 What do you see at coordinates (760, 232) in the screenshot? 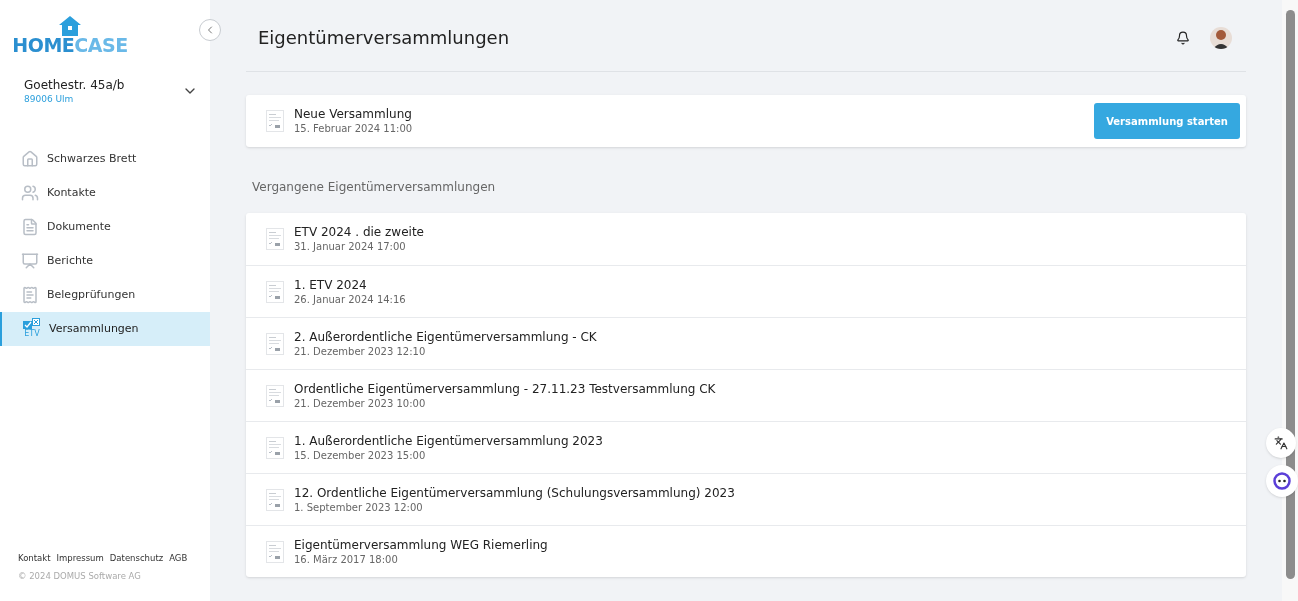
I see `meeting-title: ETV 2024 . die zweite` at bounding box center [760, 232].